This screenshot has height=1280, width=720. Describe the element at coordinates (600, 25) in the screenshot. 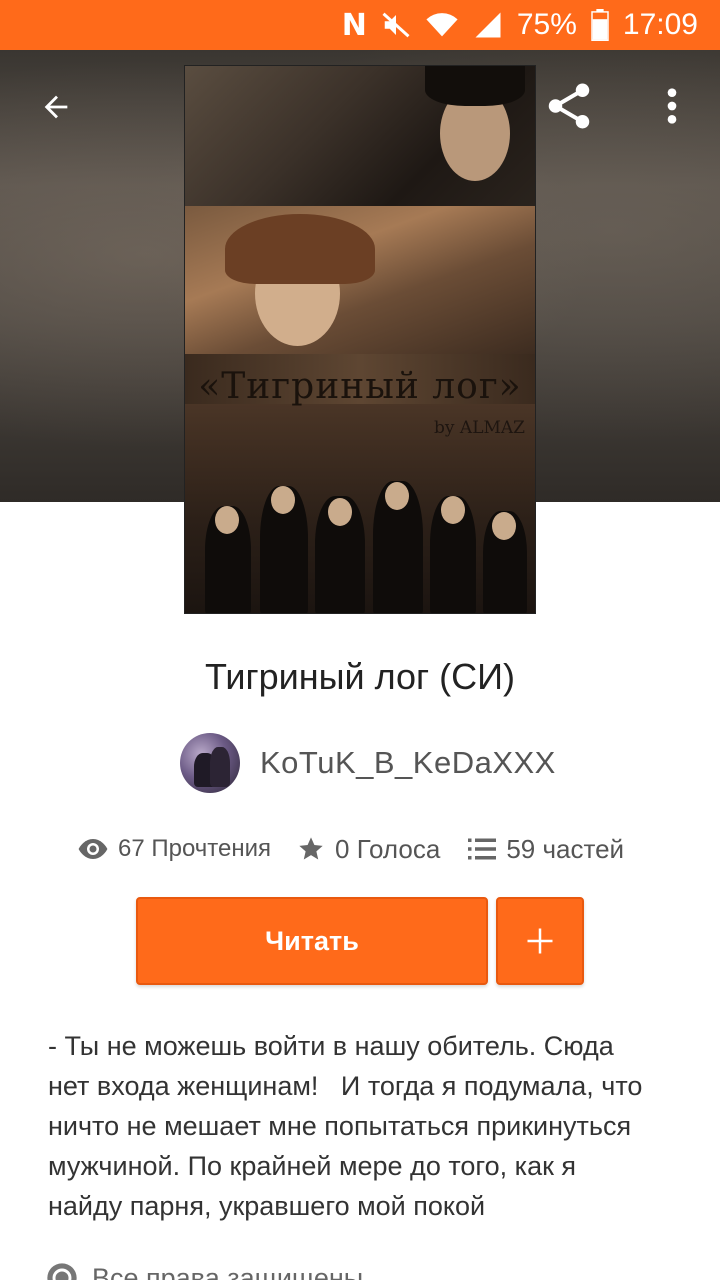

I see `battery-icon` at that location.